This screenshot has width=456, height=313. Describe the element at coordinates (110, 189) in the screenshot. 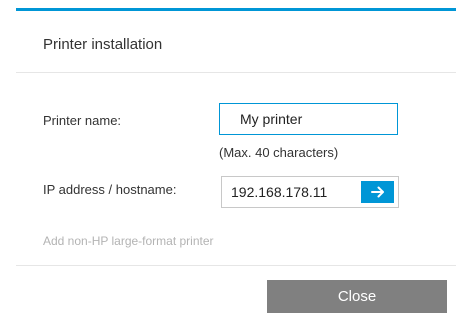

I see `ip-address-label: IP address / hostname:` at that location.